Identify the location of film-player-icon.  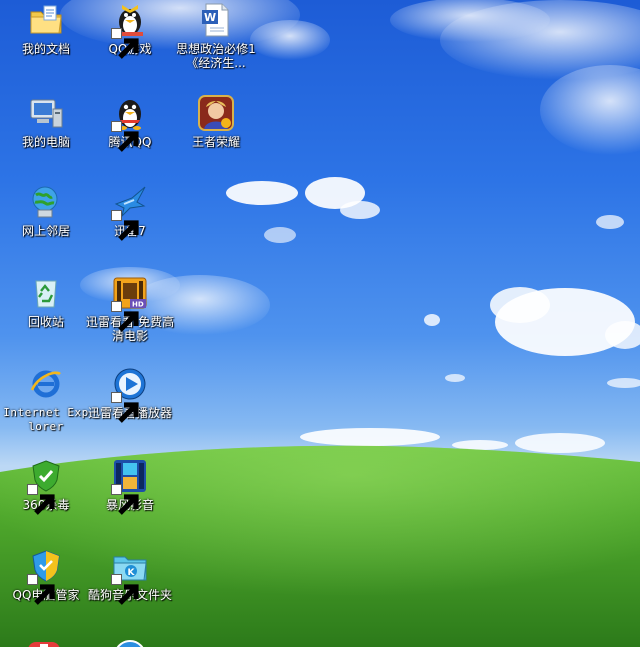
(129, 486).